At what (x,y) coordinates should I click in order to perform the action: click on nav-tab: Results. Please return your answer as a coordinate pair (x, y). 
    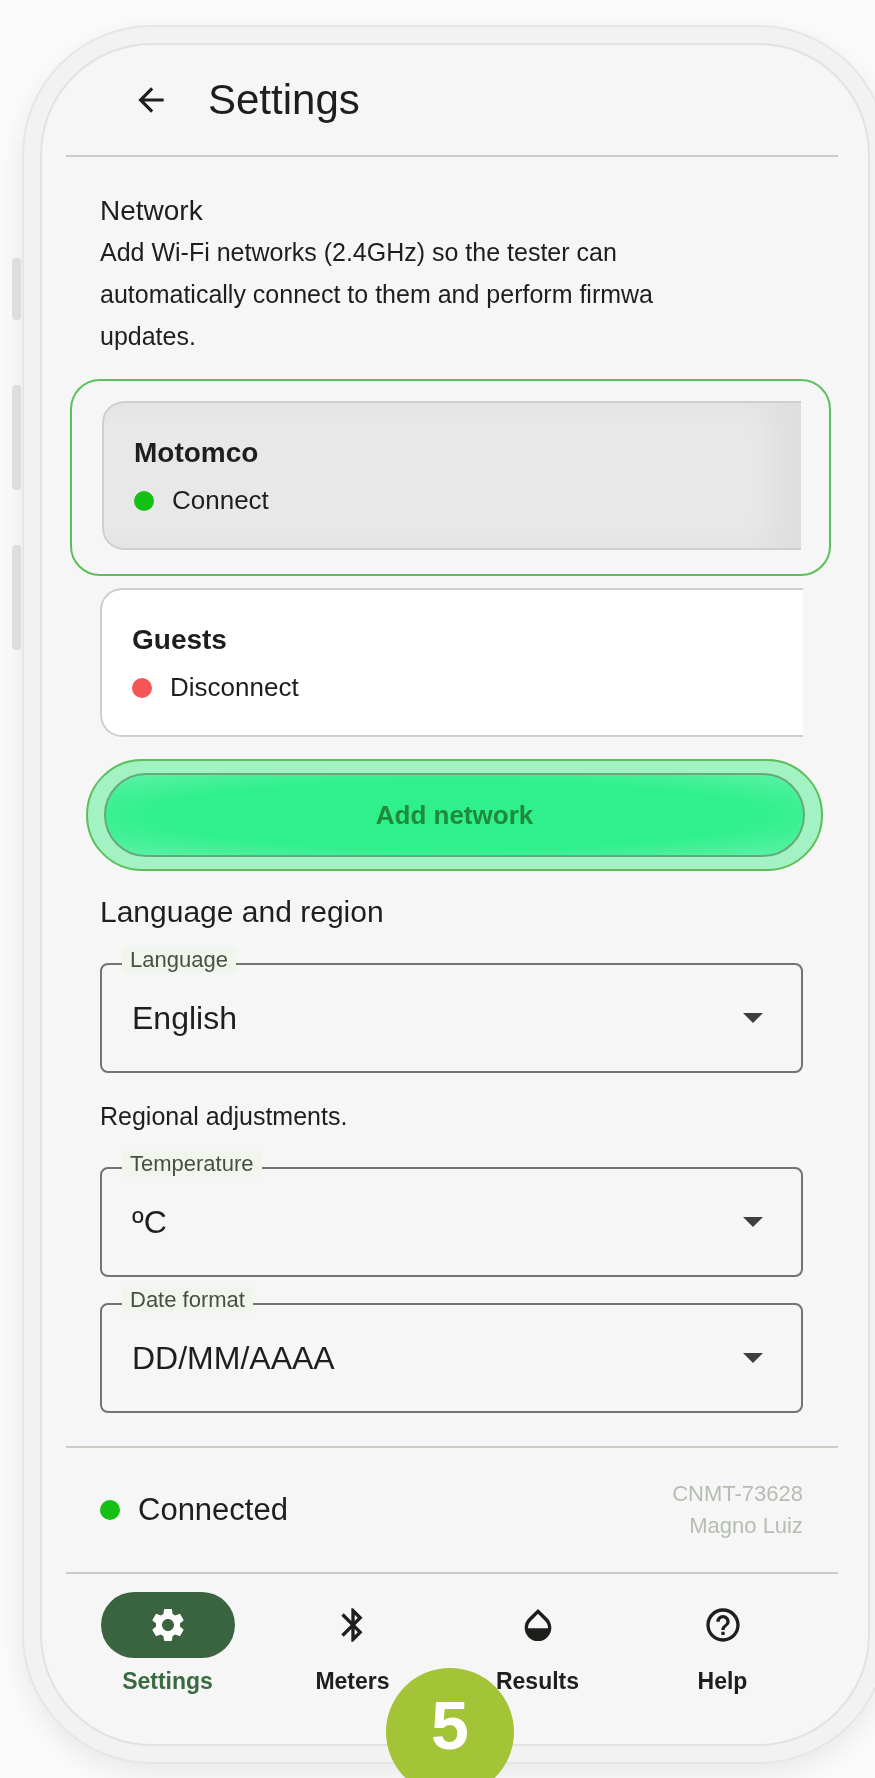
    Looking at the image, I should click on (537, 1643).